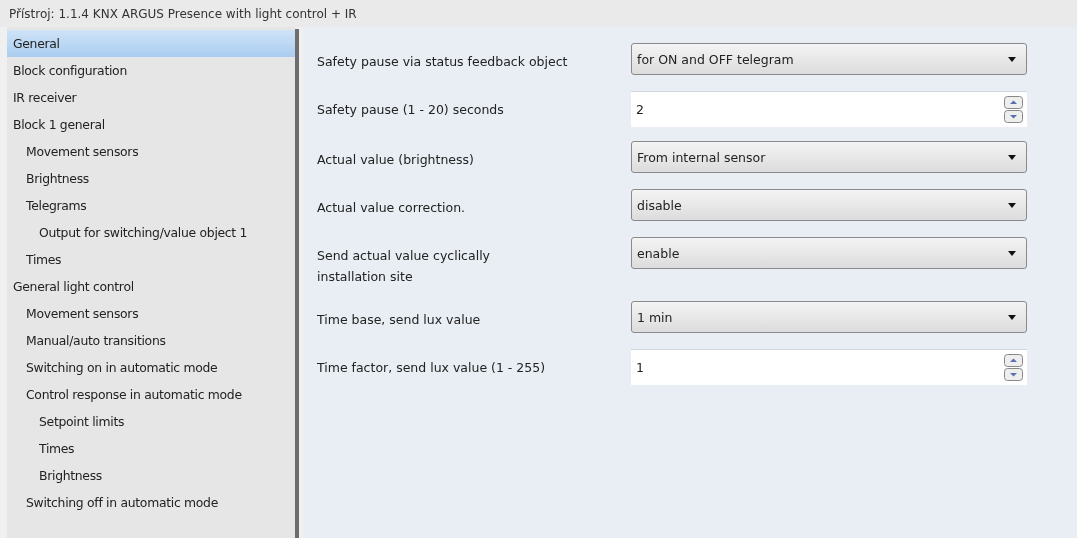 The height and width of the screenshot is (538, 1077). I want to click on parameter-label: Safety pause via status feedback object, so click(443, 62).